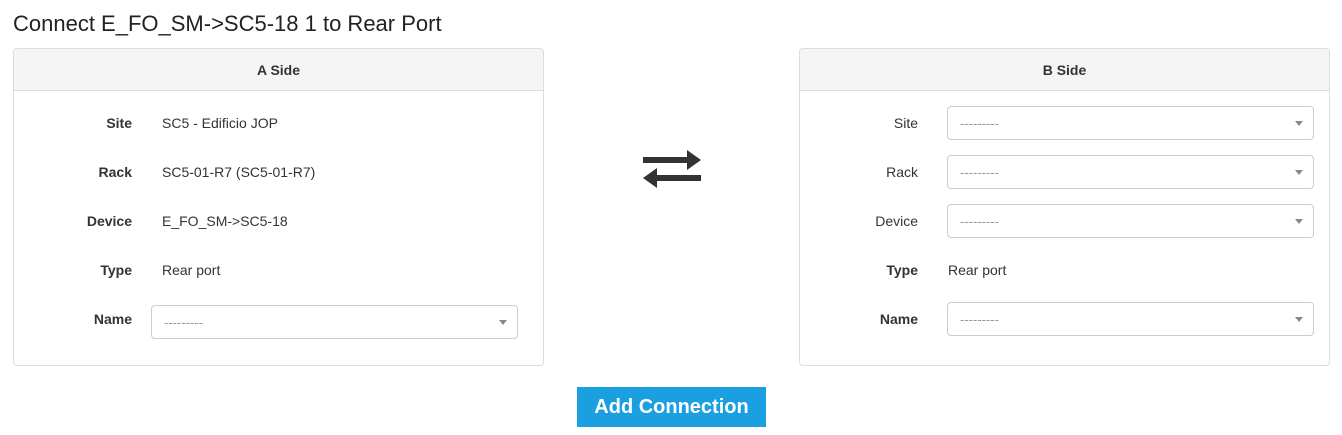  What do you see at coordinates (1064, 70) in the screenshot?
I see `b-side-heading: B Side` at bounding box center [1064, 70].